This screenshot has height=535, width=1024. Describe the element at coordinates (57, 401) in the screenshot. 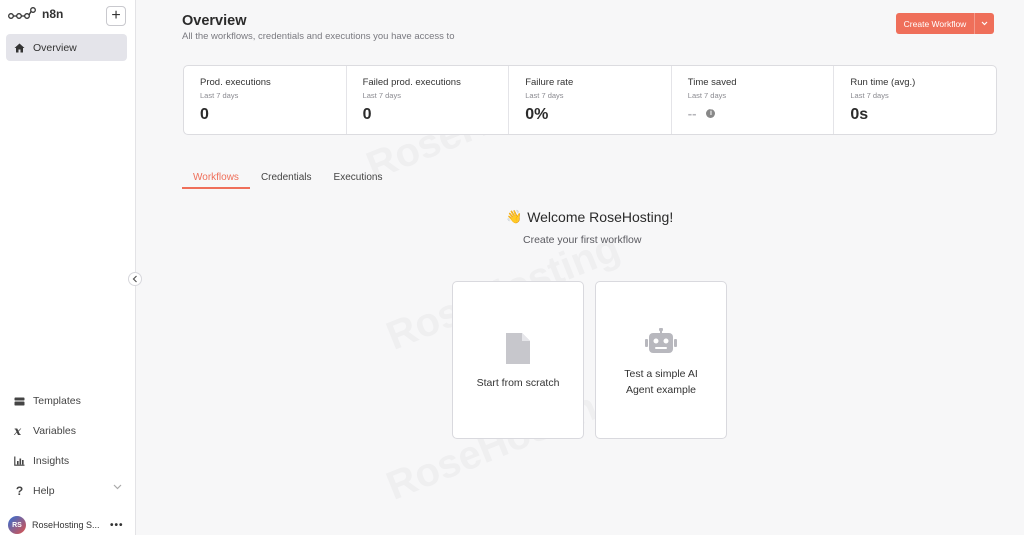

I see `sidebar-item-label: Templates` at that location.